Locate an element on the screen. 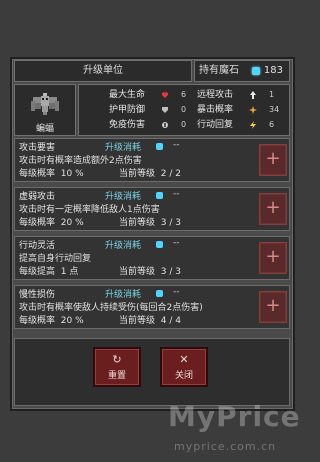 The height and width of the screenshot is (462, 320). stat-crit: 暴击概率 34 is located at coordinates (238, 110).